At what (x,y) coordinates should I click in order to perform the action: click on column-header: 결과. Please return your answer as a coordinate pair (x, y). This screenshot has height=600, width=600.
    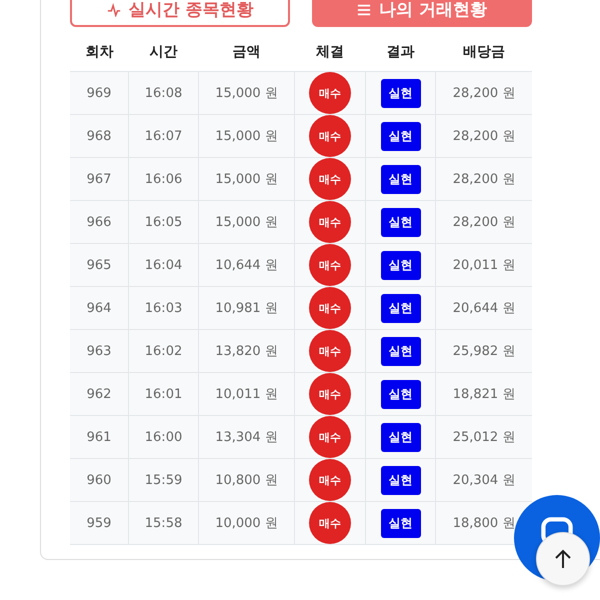
    Looking at the image, I should click on (400, 52).